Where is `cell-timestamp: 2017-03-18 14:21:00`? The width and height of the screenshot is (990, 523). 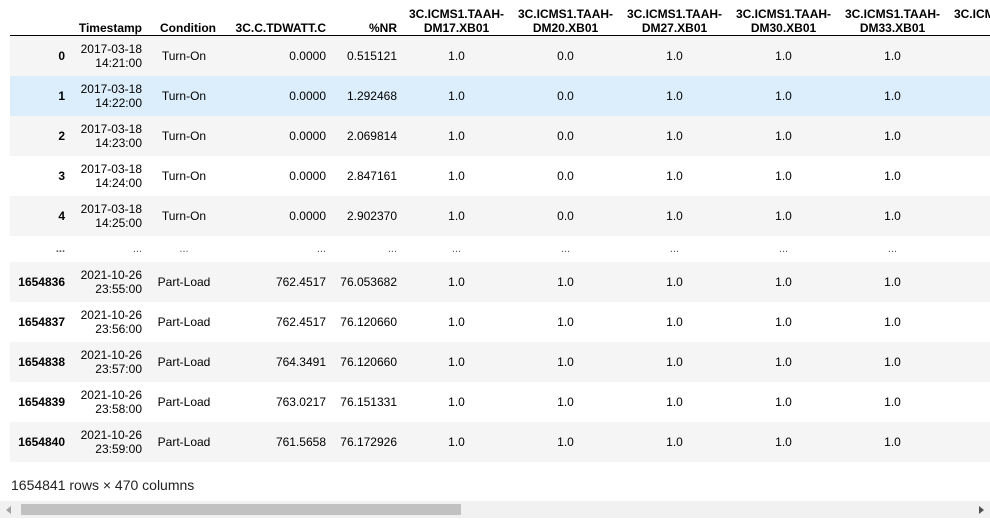
cell-timestamp: 2017-03-18 14:21:00 is located at coordinates (108, 56).